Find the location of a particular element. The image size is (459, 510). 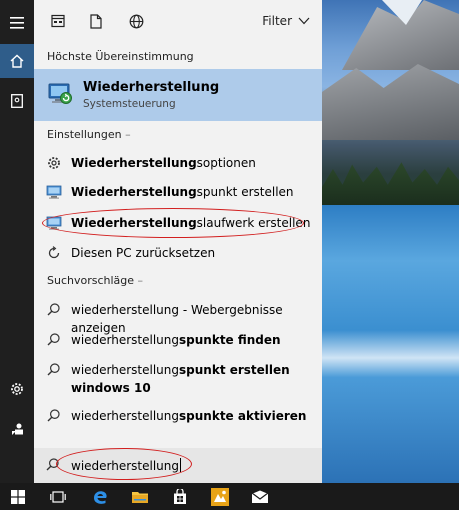

settings-item-recovery-options: Wiederherstellungsoptionen is located at coordinates (178, 163).